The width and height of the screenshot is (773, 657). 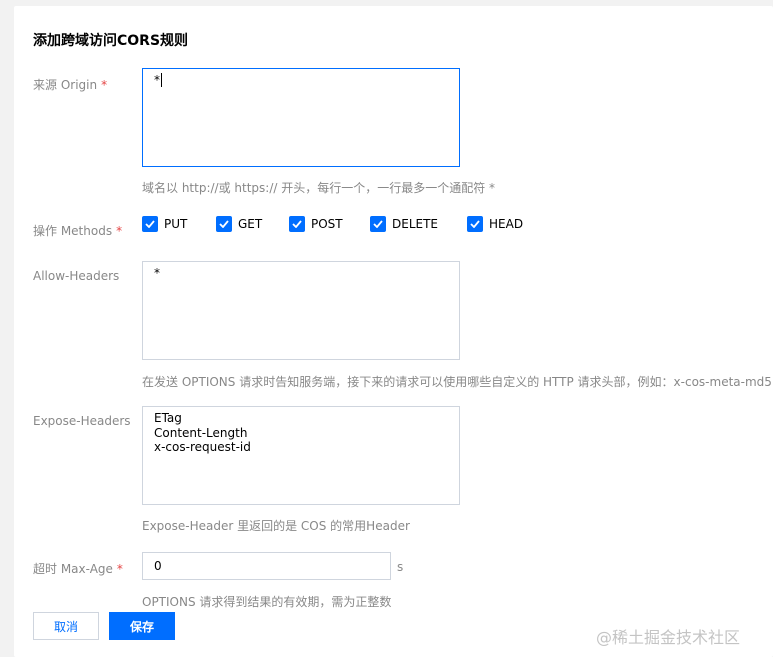 I want to click on method-head-checkbox: HEAD, so click(x=495, y=224).